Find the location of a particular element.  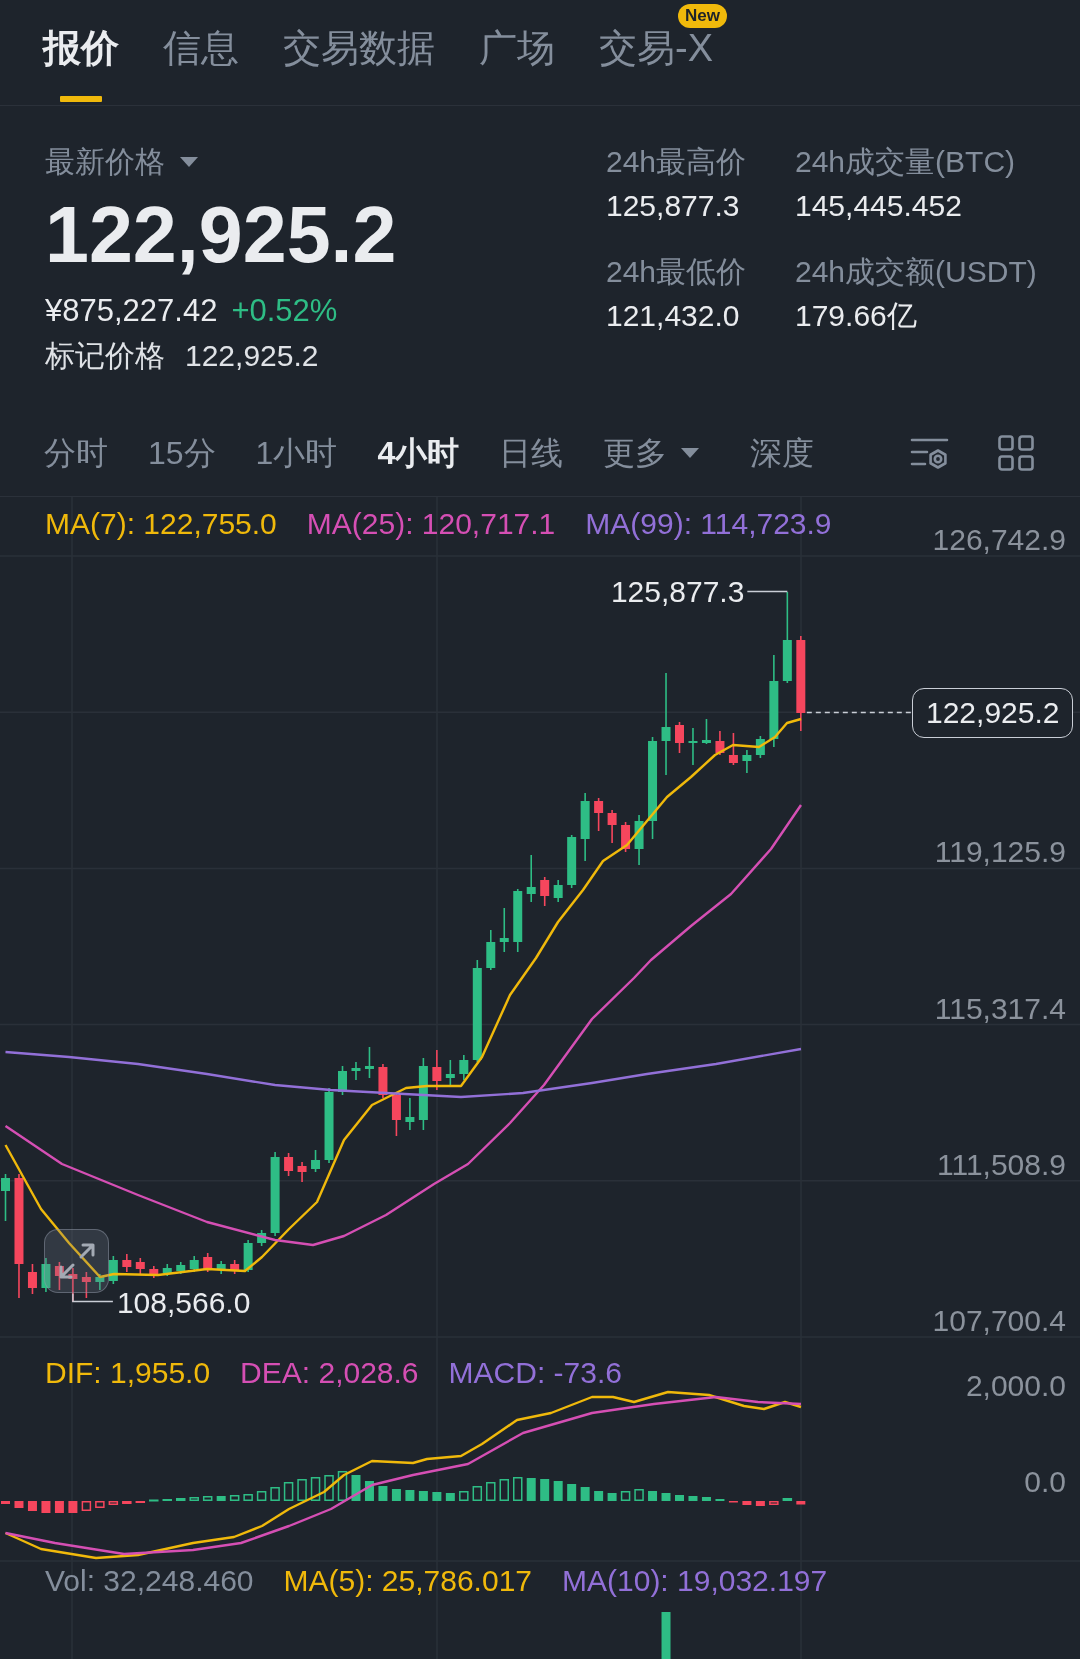

stat-value: 179.66亿 is located at coordinates (856, 316).